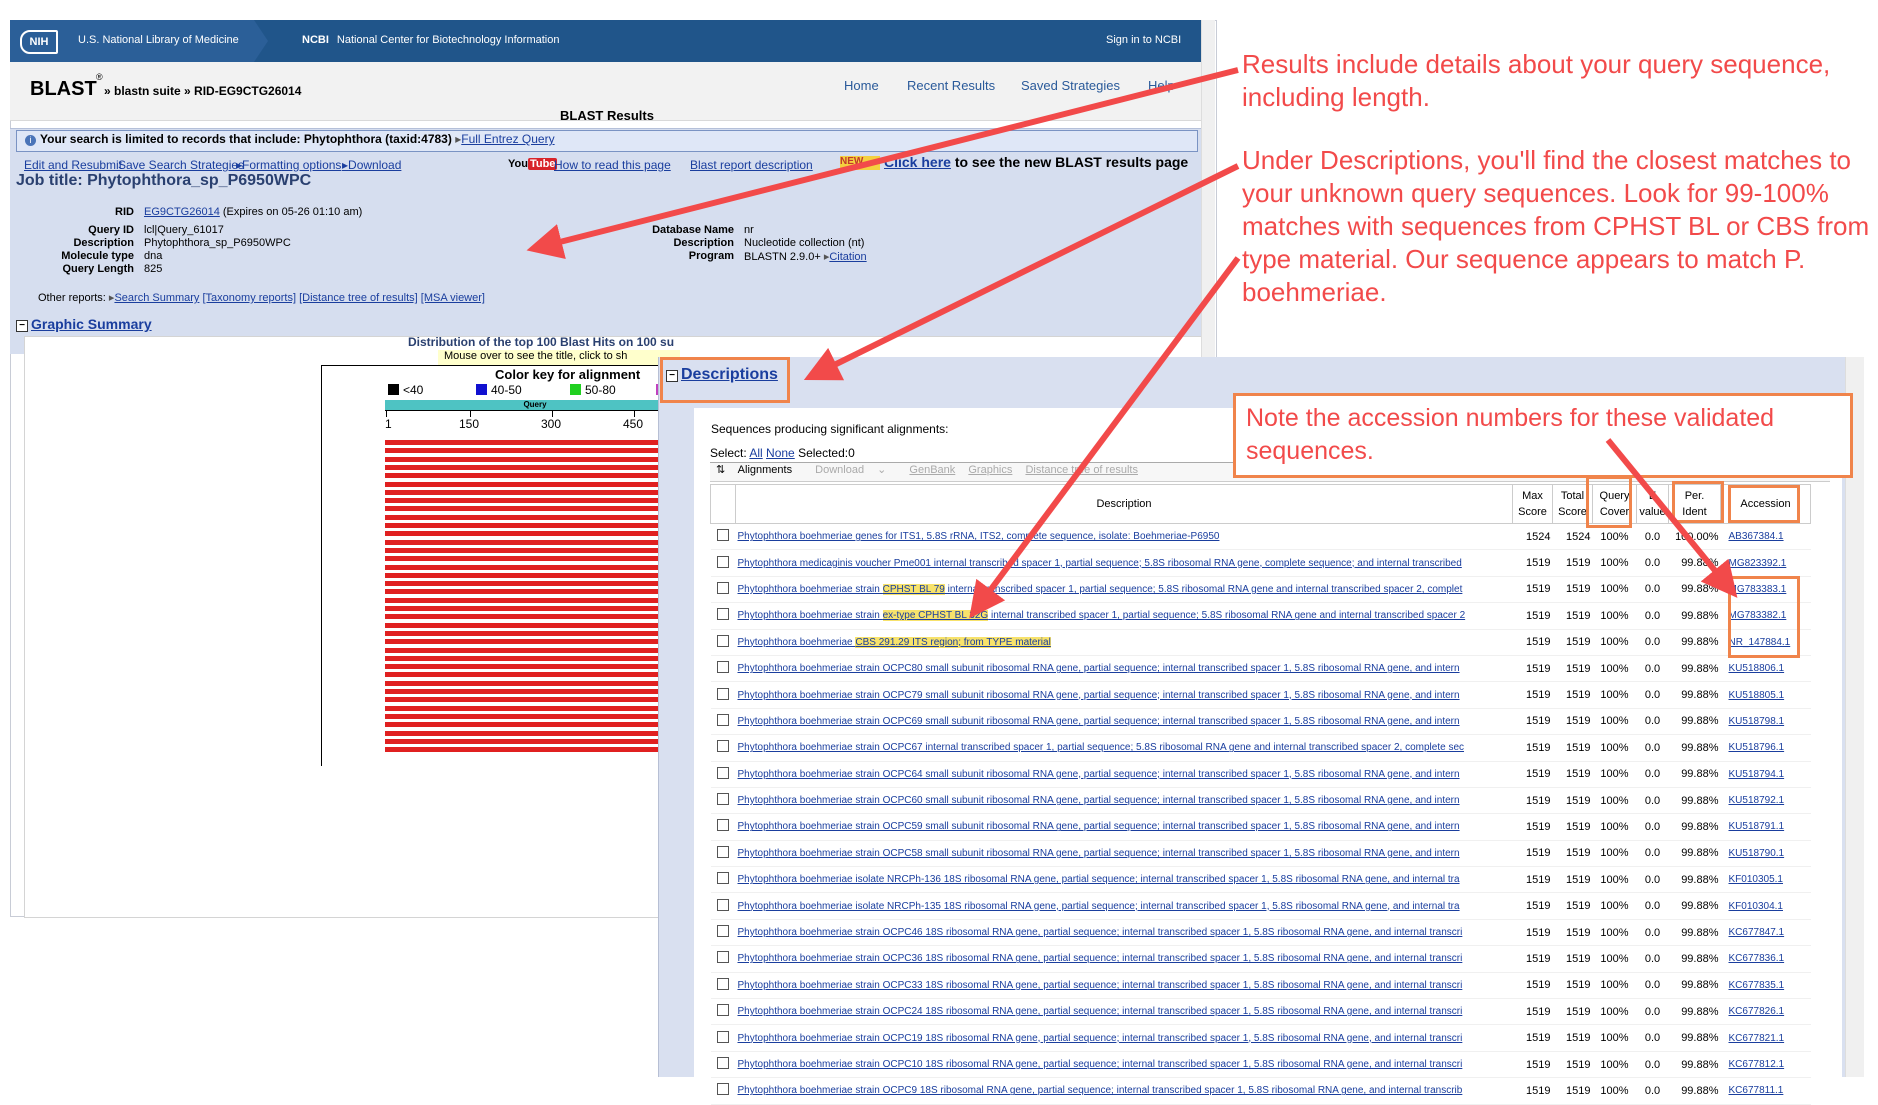 This screenshot has width=1878, height=1105. What do you see at coordinates (751, 165) in the screenshot?
I see `report-description-link: Blast report description` at bounding box center [751, 165].